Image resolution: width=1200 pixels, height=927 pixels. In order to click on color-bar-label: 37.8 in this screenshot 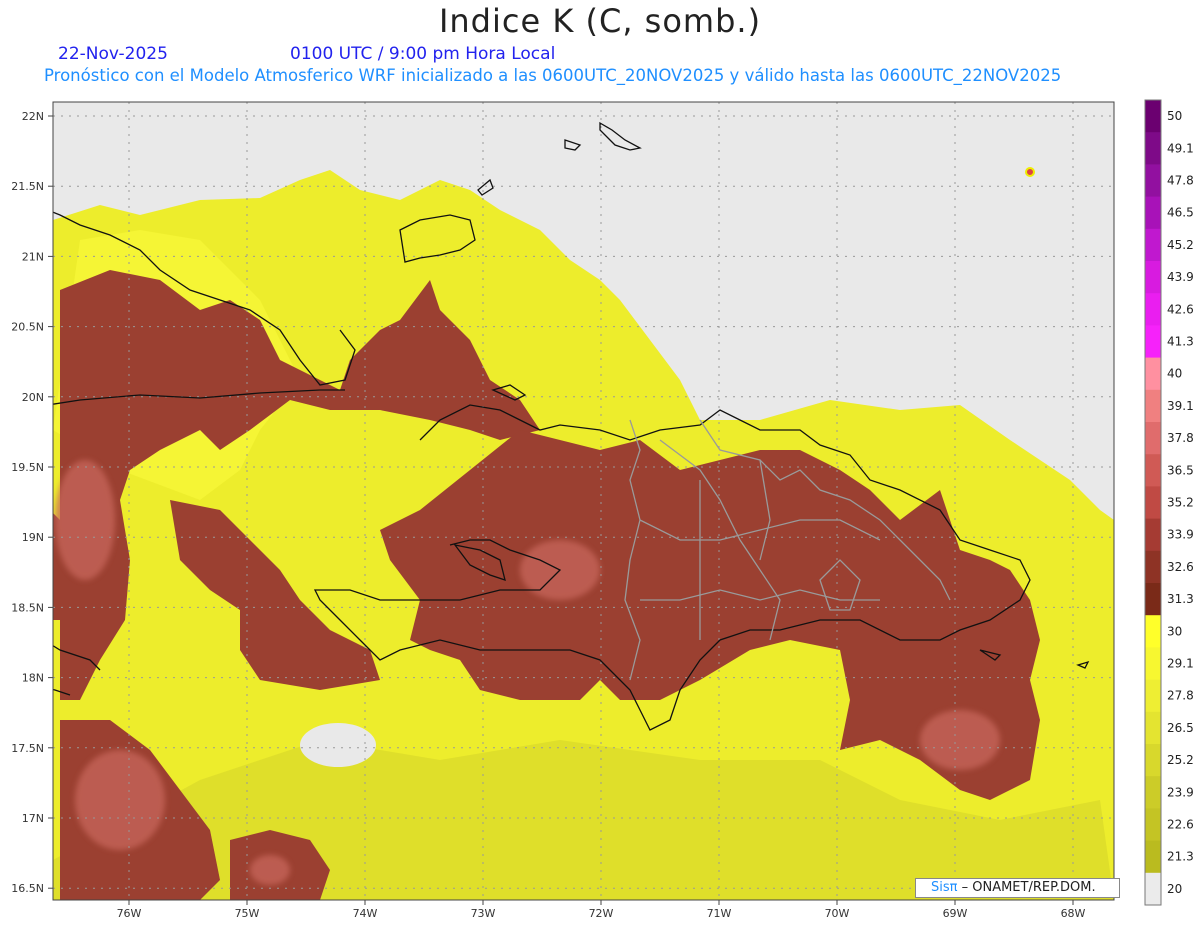, I will do `click(1180, 438)`.